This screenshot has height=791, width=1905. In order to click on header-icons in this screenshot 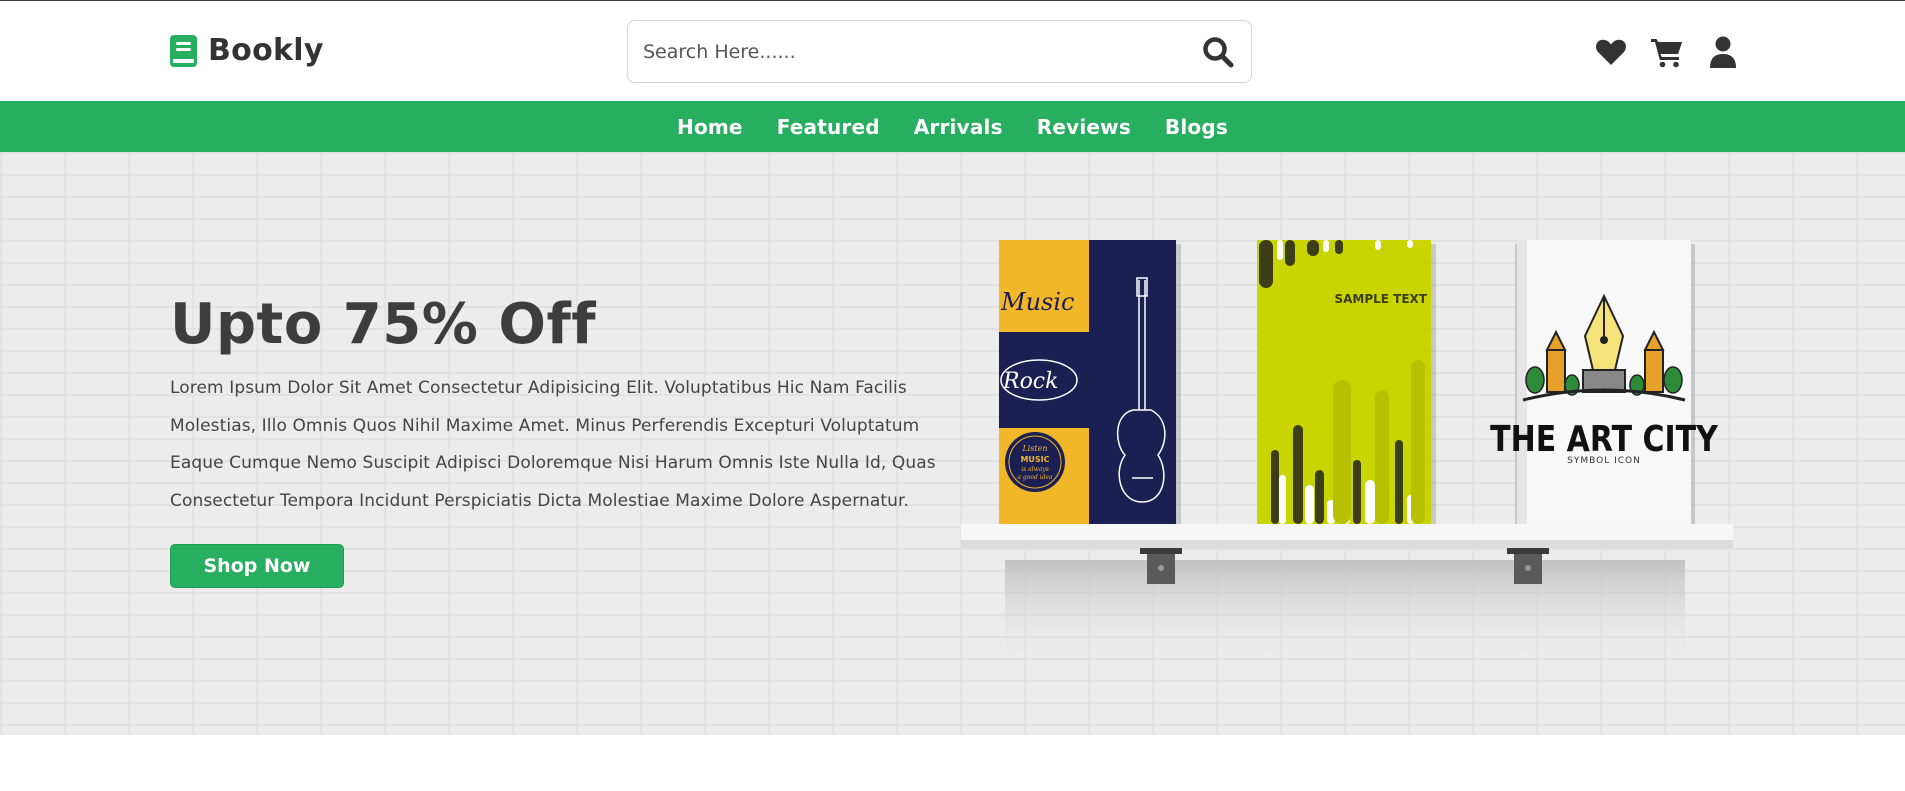, I will do `click(1667, 52)`.